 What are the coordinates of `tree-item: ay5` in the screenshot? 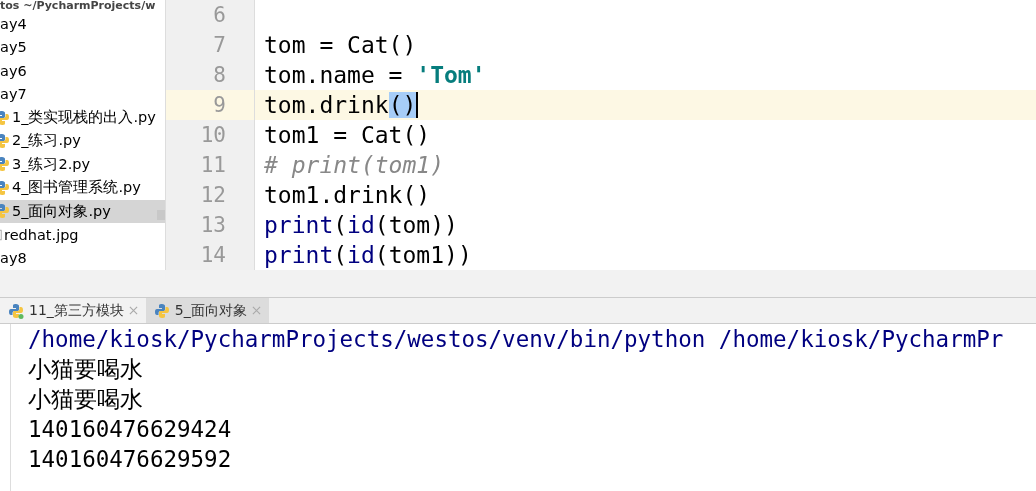 It's located at (82, 47).